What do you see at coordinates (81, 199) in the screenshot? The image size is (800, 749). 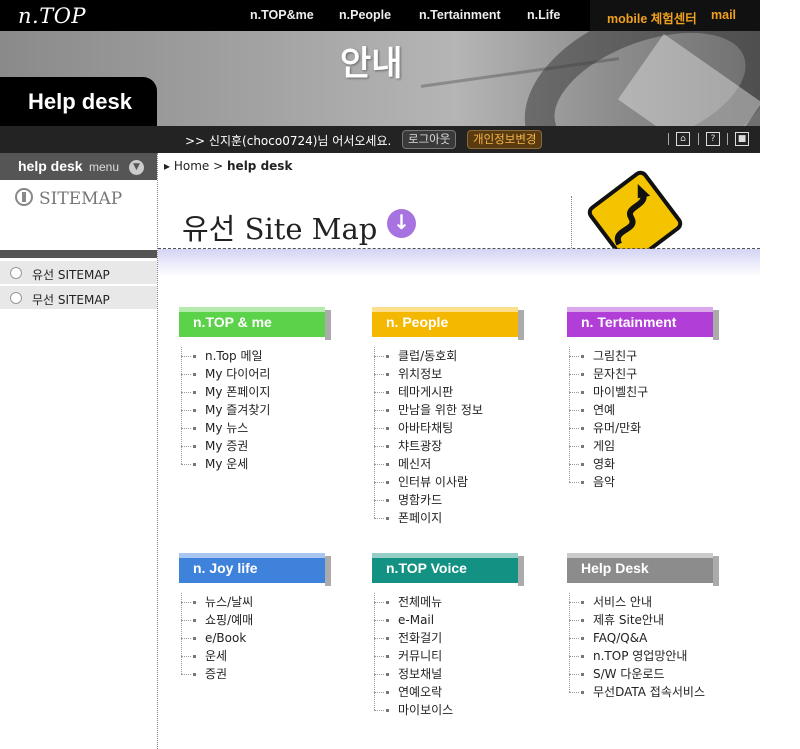 I see `sitemap-label: SITEMAP` at bounding box center [81, 199].